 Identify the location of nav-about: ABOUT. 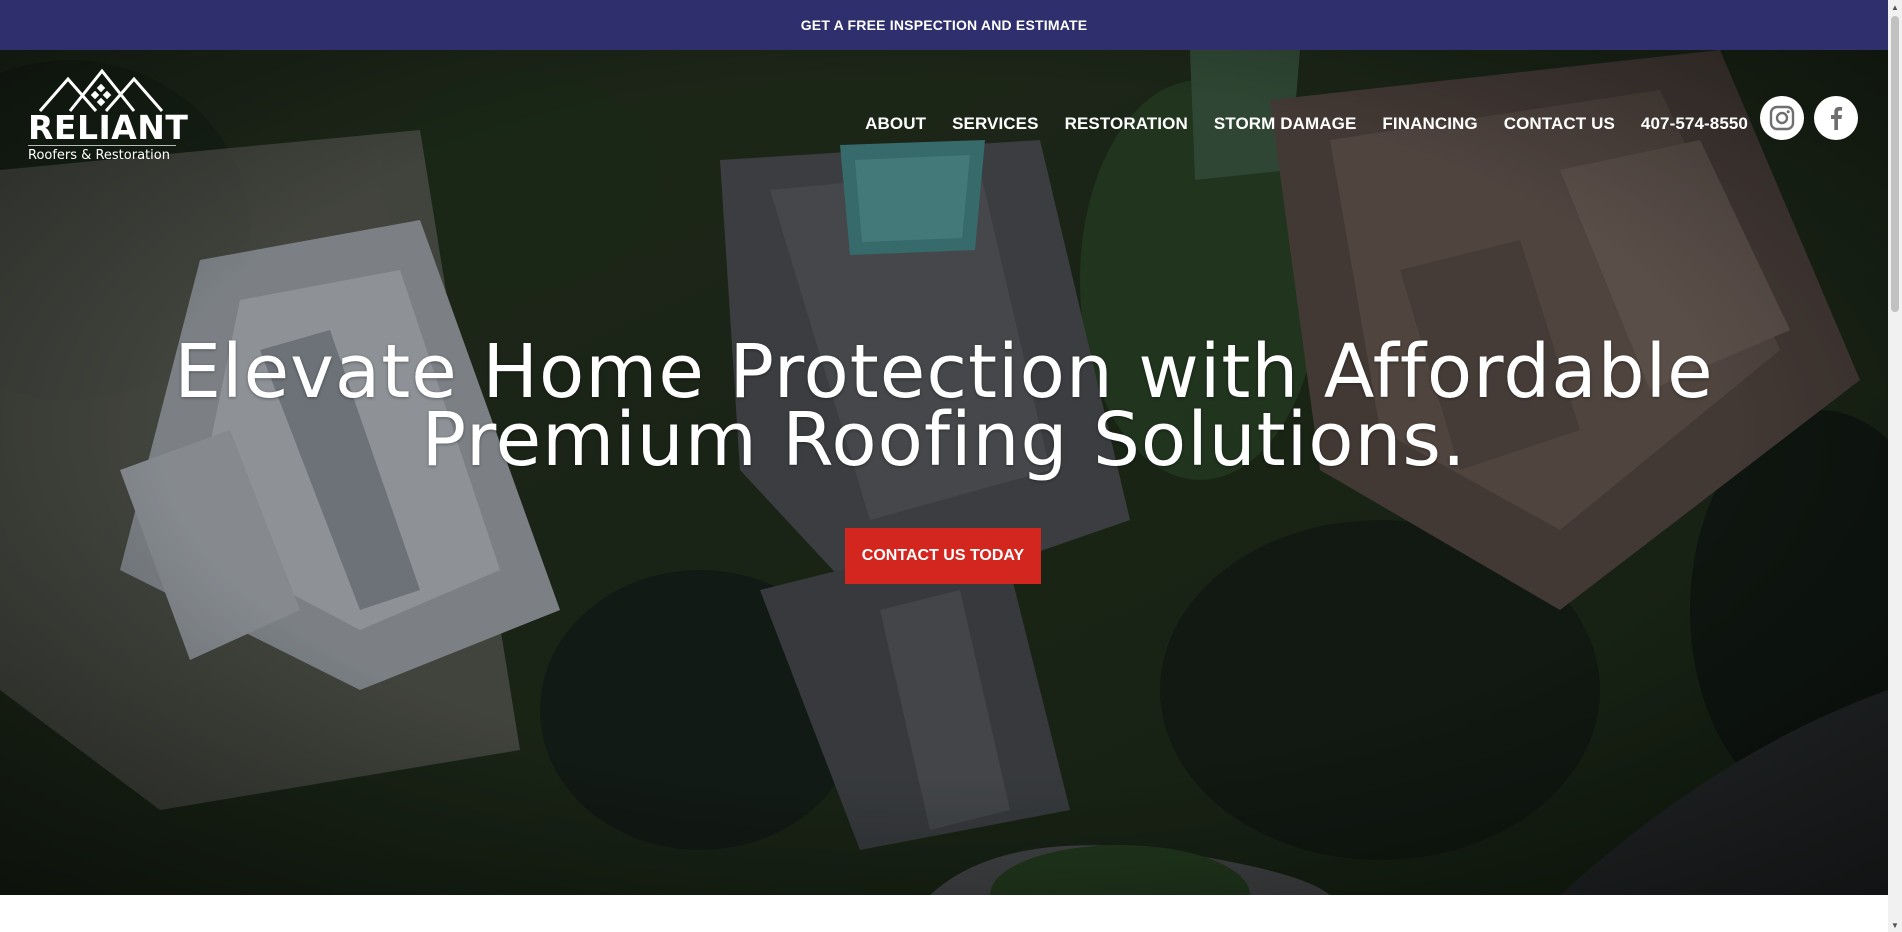
(895, 124).